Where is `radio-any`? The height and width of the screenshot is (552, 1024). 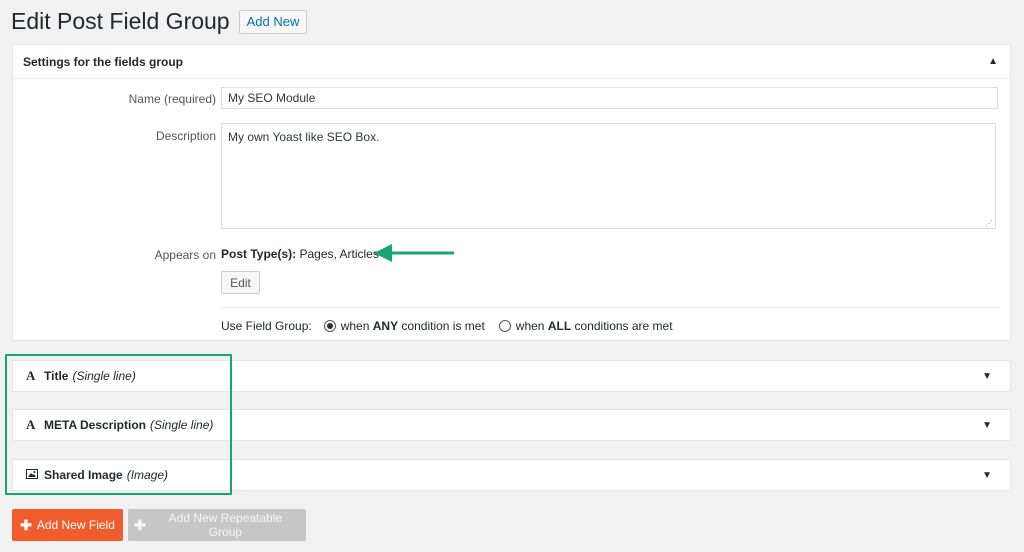
radio-any is located at coordinates (329, 326).